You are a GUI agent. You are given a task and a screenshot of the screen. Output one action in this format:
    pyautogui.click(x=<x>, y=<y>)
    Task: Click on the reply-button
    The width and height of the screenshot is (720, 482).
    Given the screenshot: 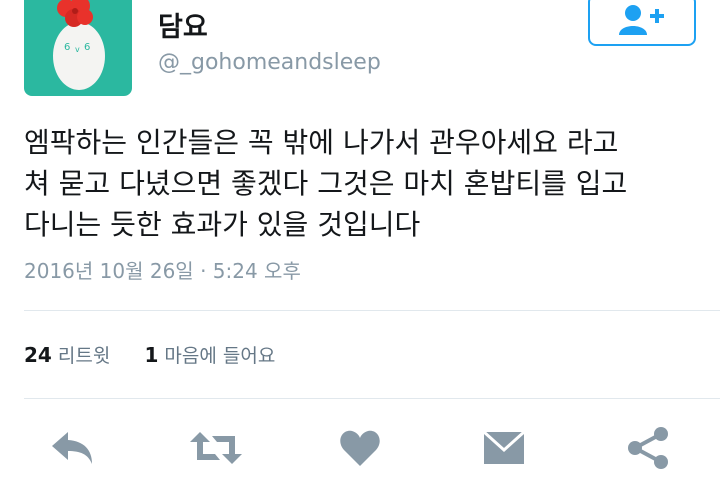 What is the action you would take?
    pyautogui.click(x=72, y=448)
    